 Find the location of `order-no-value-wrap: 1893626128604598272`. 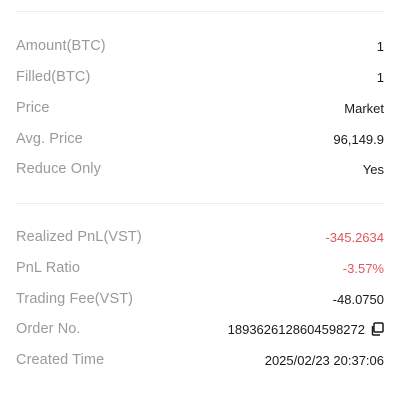

order-no-value-wrap: 1893626128604598272 is located at coordinates (306, 329).